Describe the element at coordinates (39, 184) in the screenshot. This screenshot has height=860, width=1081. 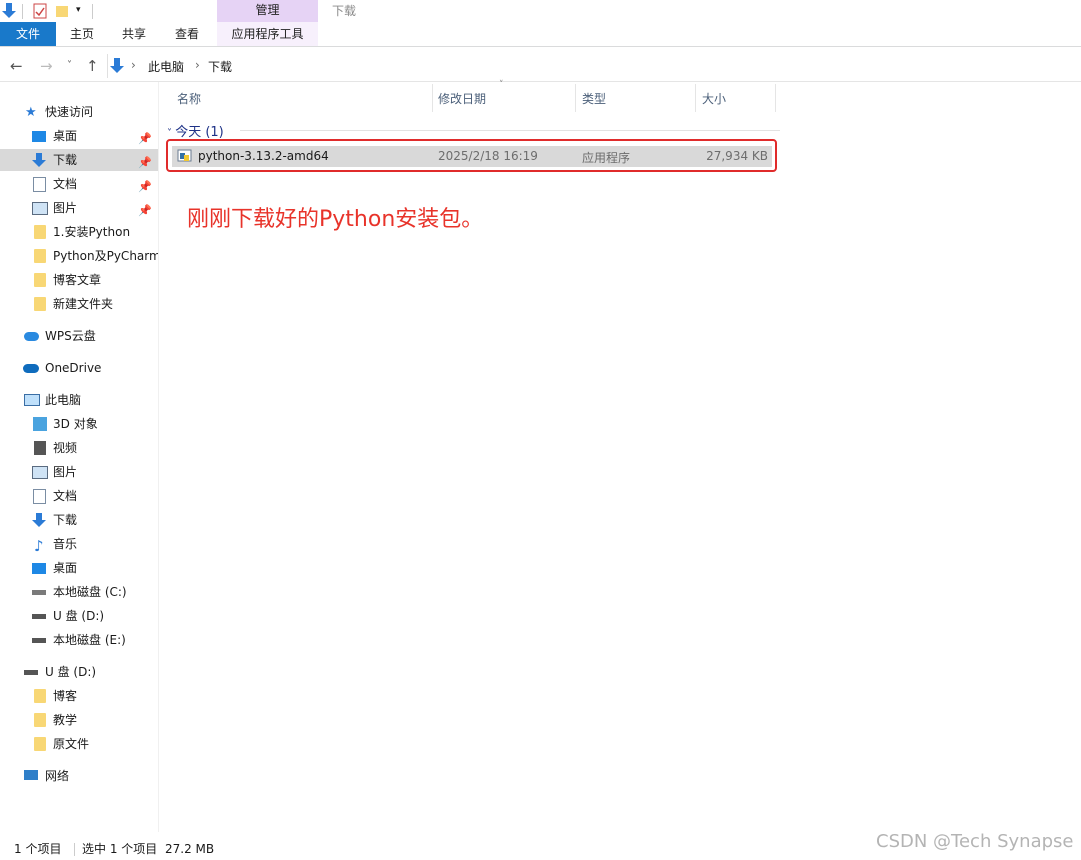
I see `document-icon` at that location.